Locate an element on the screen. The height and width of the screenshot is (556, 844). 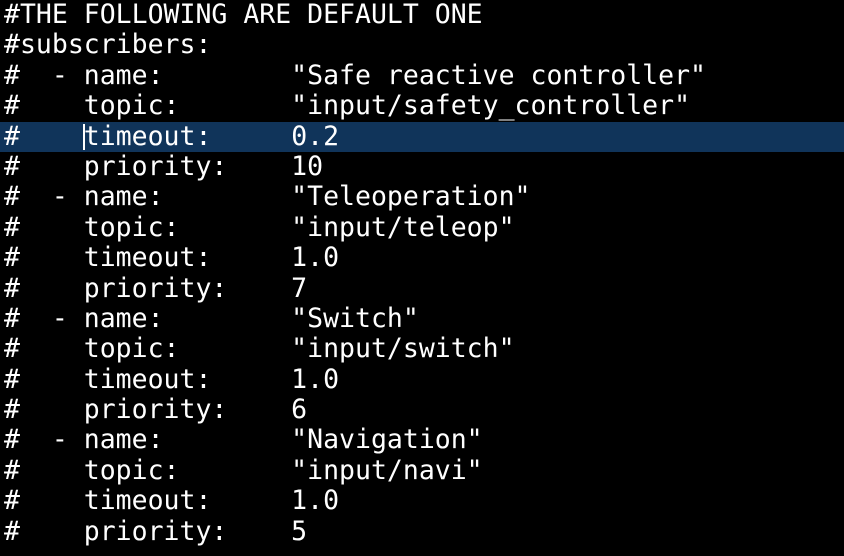
line-text-after-cursor: timeout: 0.2 is located at coordinates (211, 136).